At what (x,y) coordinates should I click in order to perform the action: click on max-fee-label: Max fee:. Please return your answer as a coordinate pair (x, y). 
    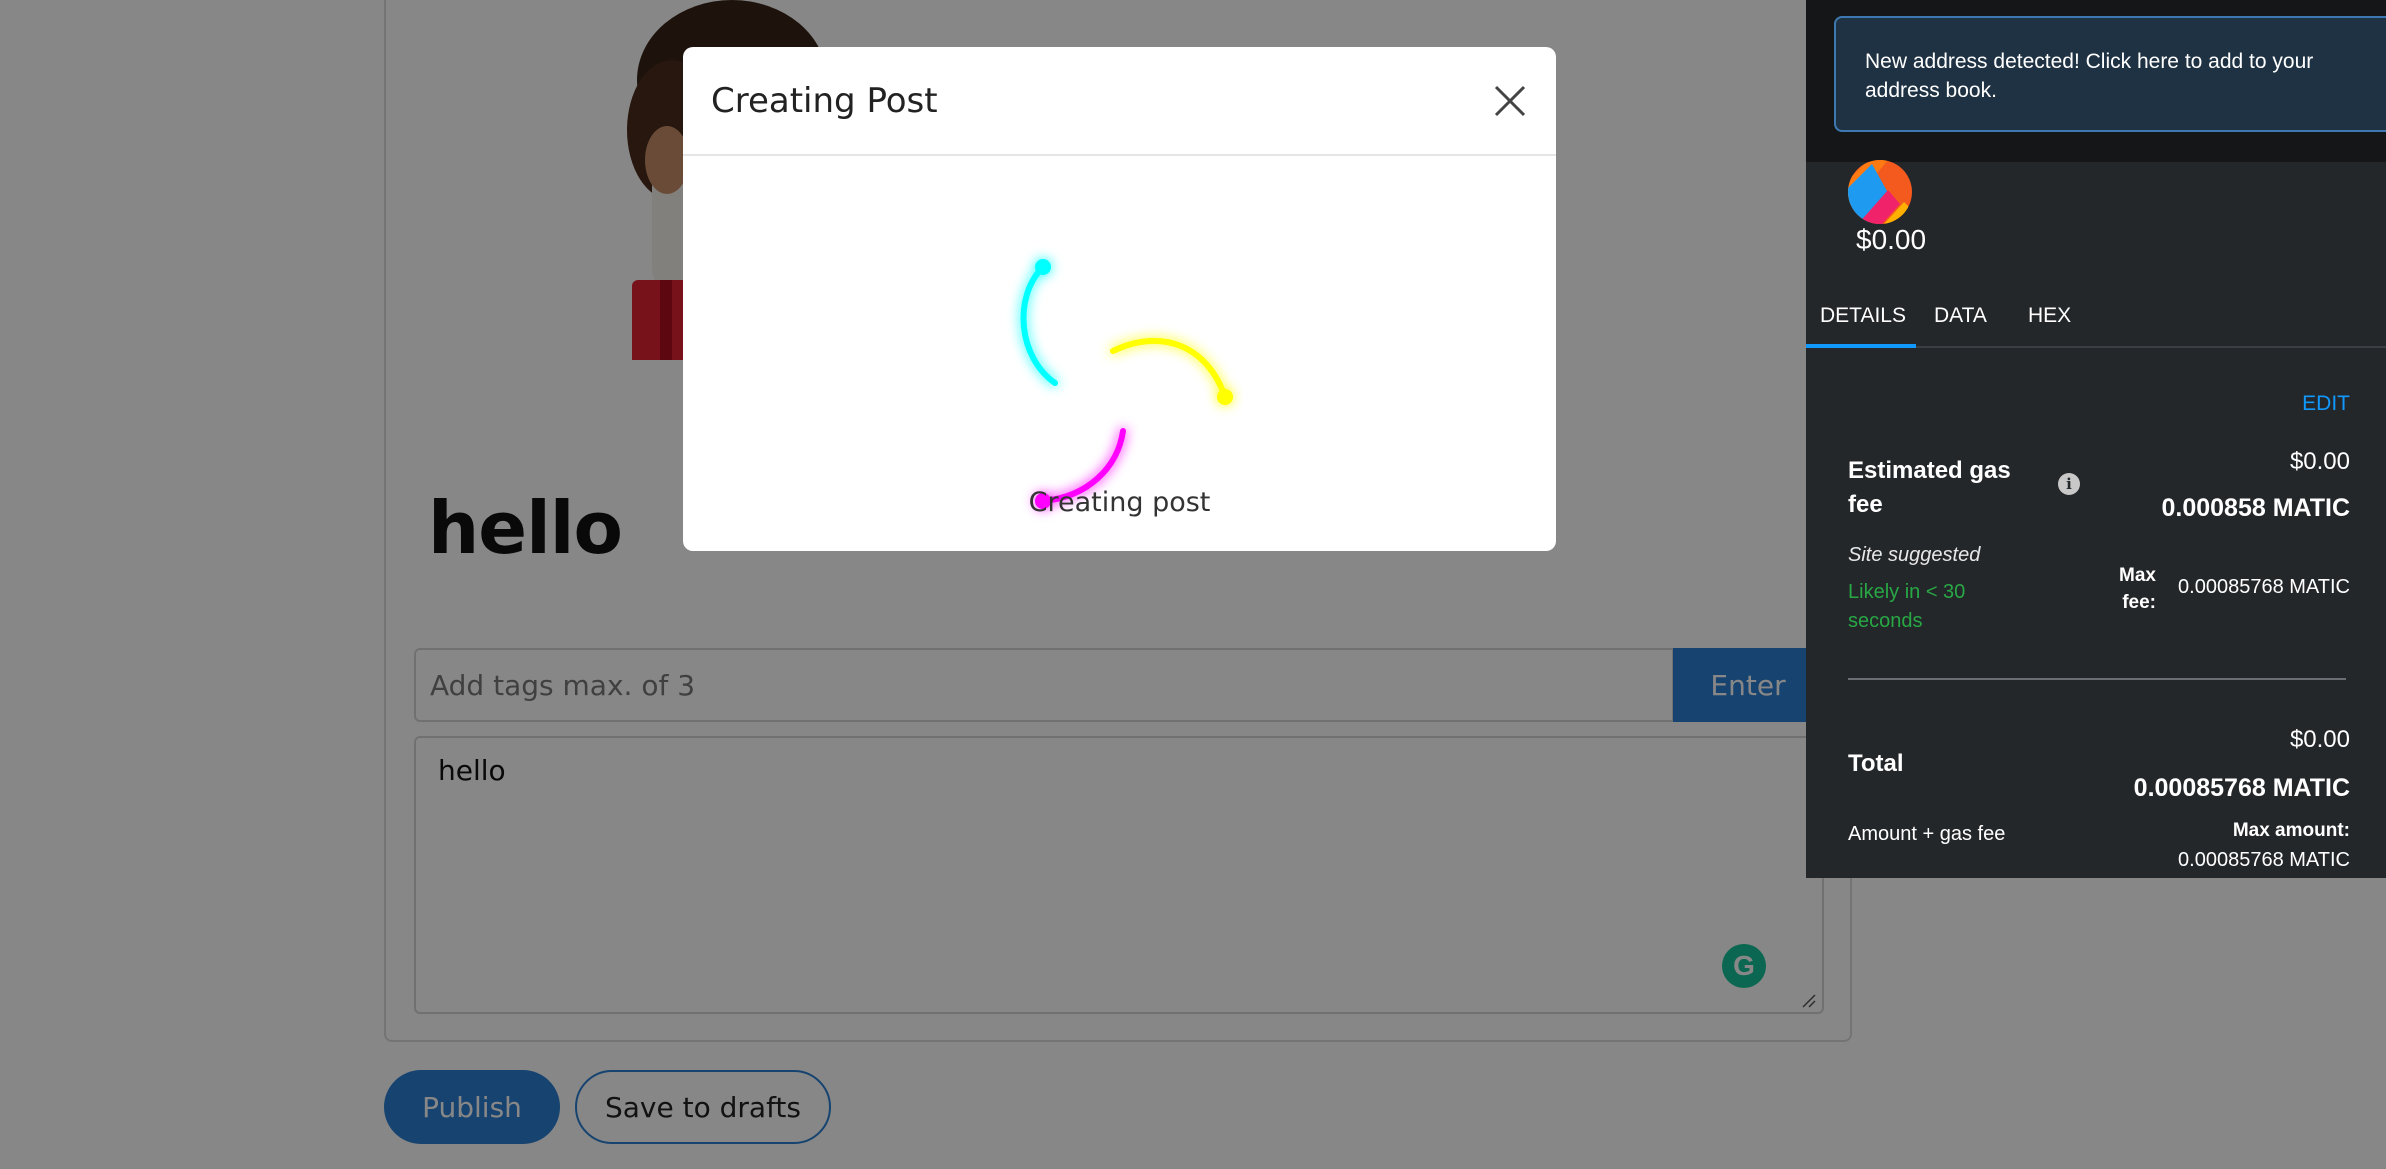
    Looking at the image, I should click on (2137, 589).